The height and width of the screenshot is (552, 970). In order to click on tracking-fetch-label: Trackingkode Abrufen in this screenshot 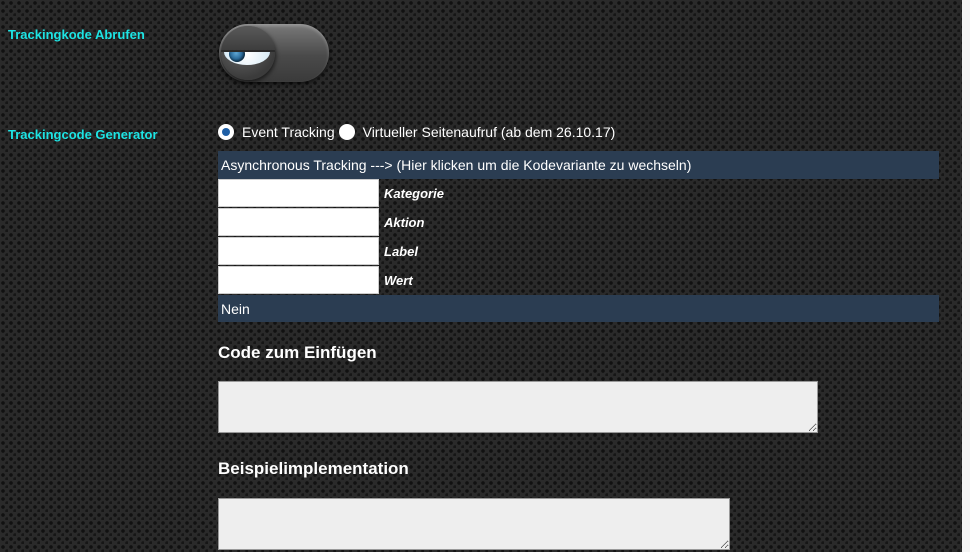, I will do `click(76, 34)`.